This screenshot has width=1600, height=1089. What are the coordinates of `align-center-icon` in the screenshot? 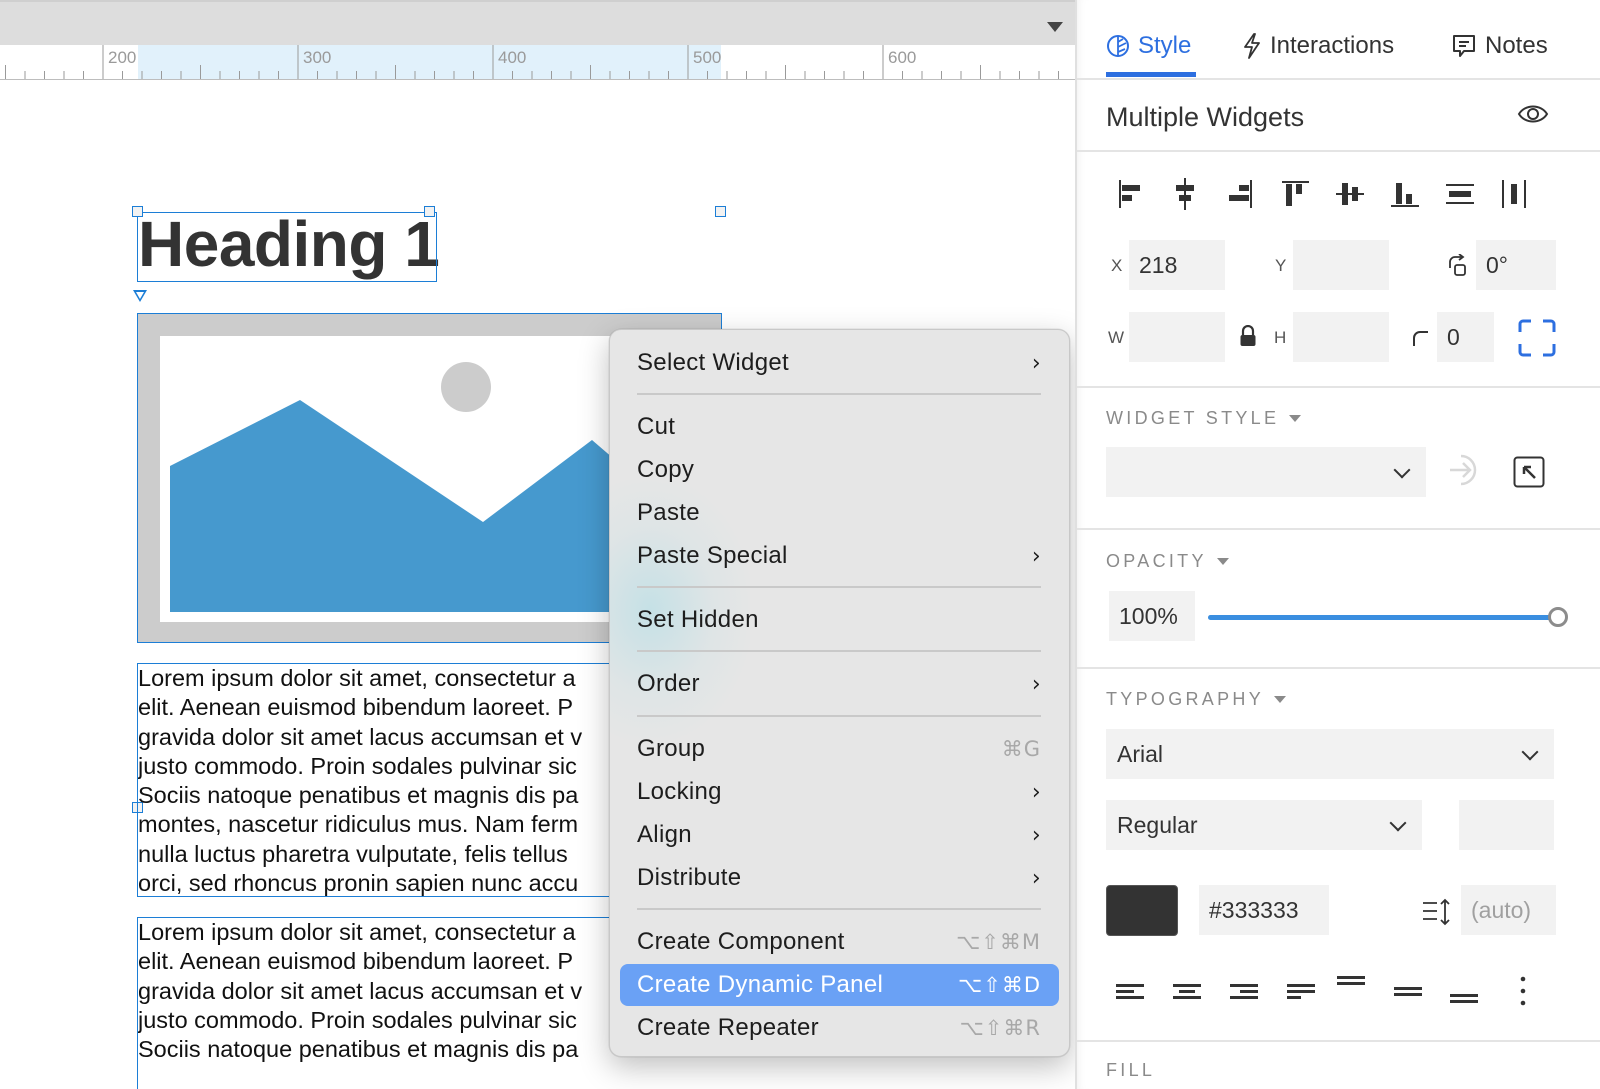 It's located at (1185, 194).